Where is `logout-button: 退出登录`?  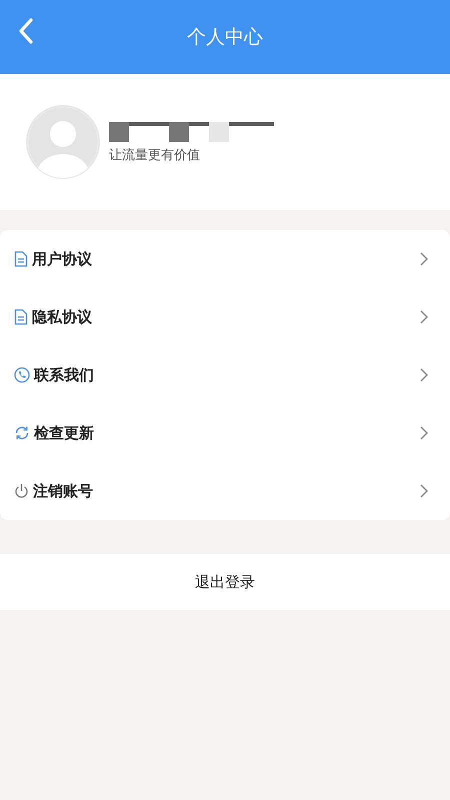
logout-button: 退出登录 is located at coordinates (225, 582).